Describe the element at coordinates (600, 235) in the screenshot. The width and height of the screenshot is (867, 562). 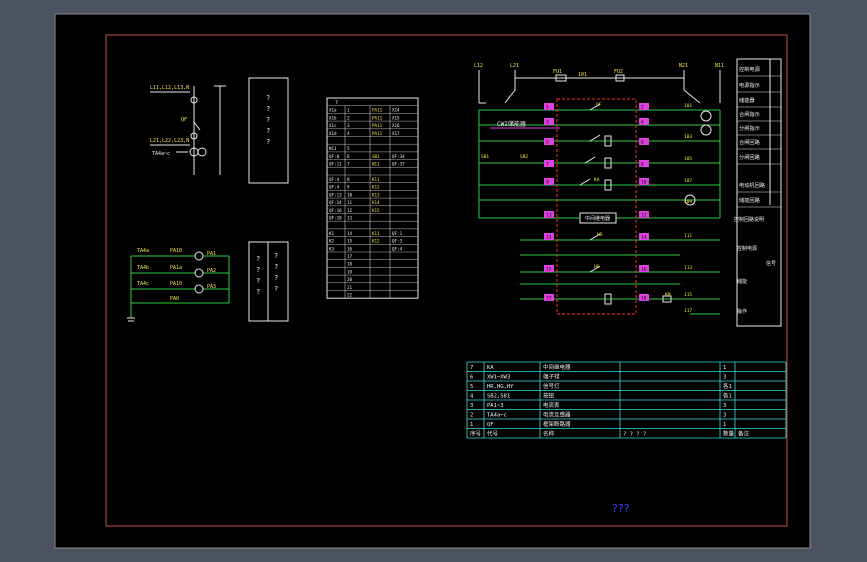
I see `control-side-label: HR` at that location.